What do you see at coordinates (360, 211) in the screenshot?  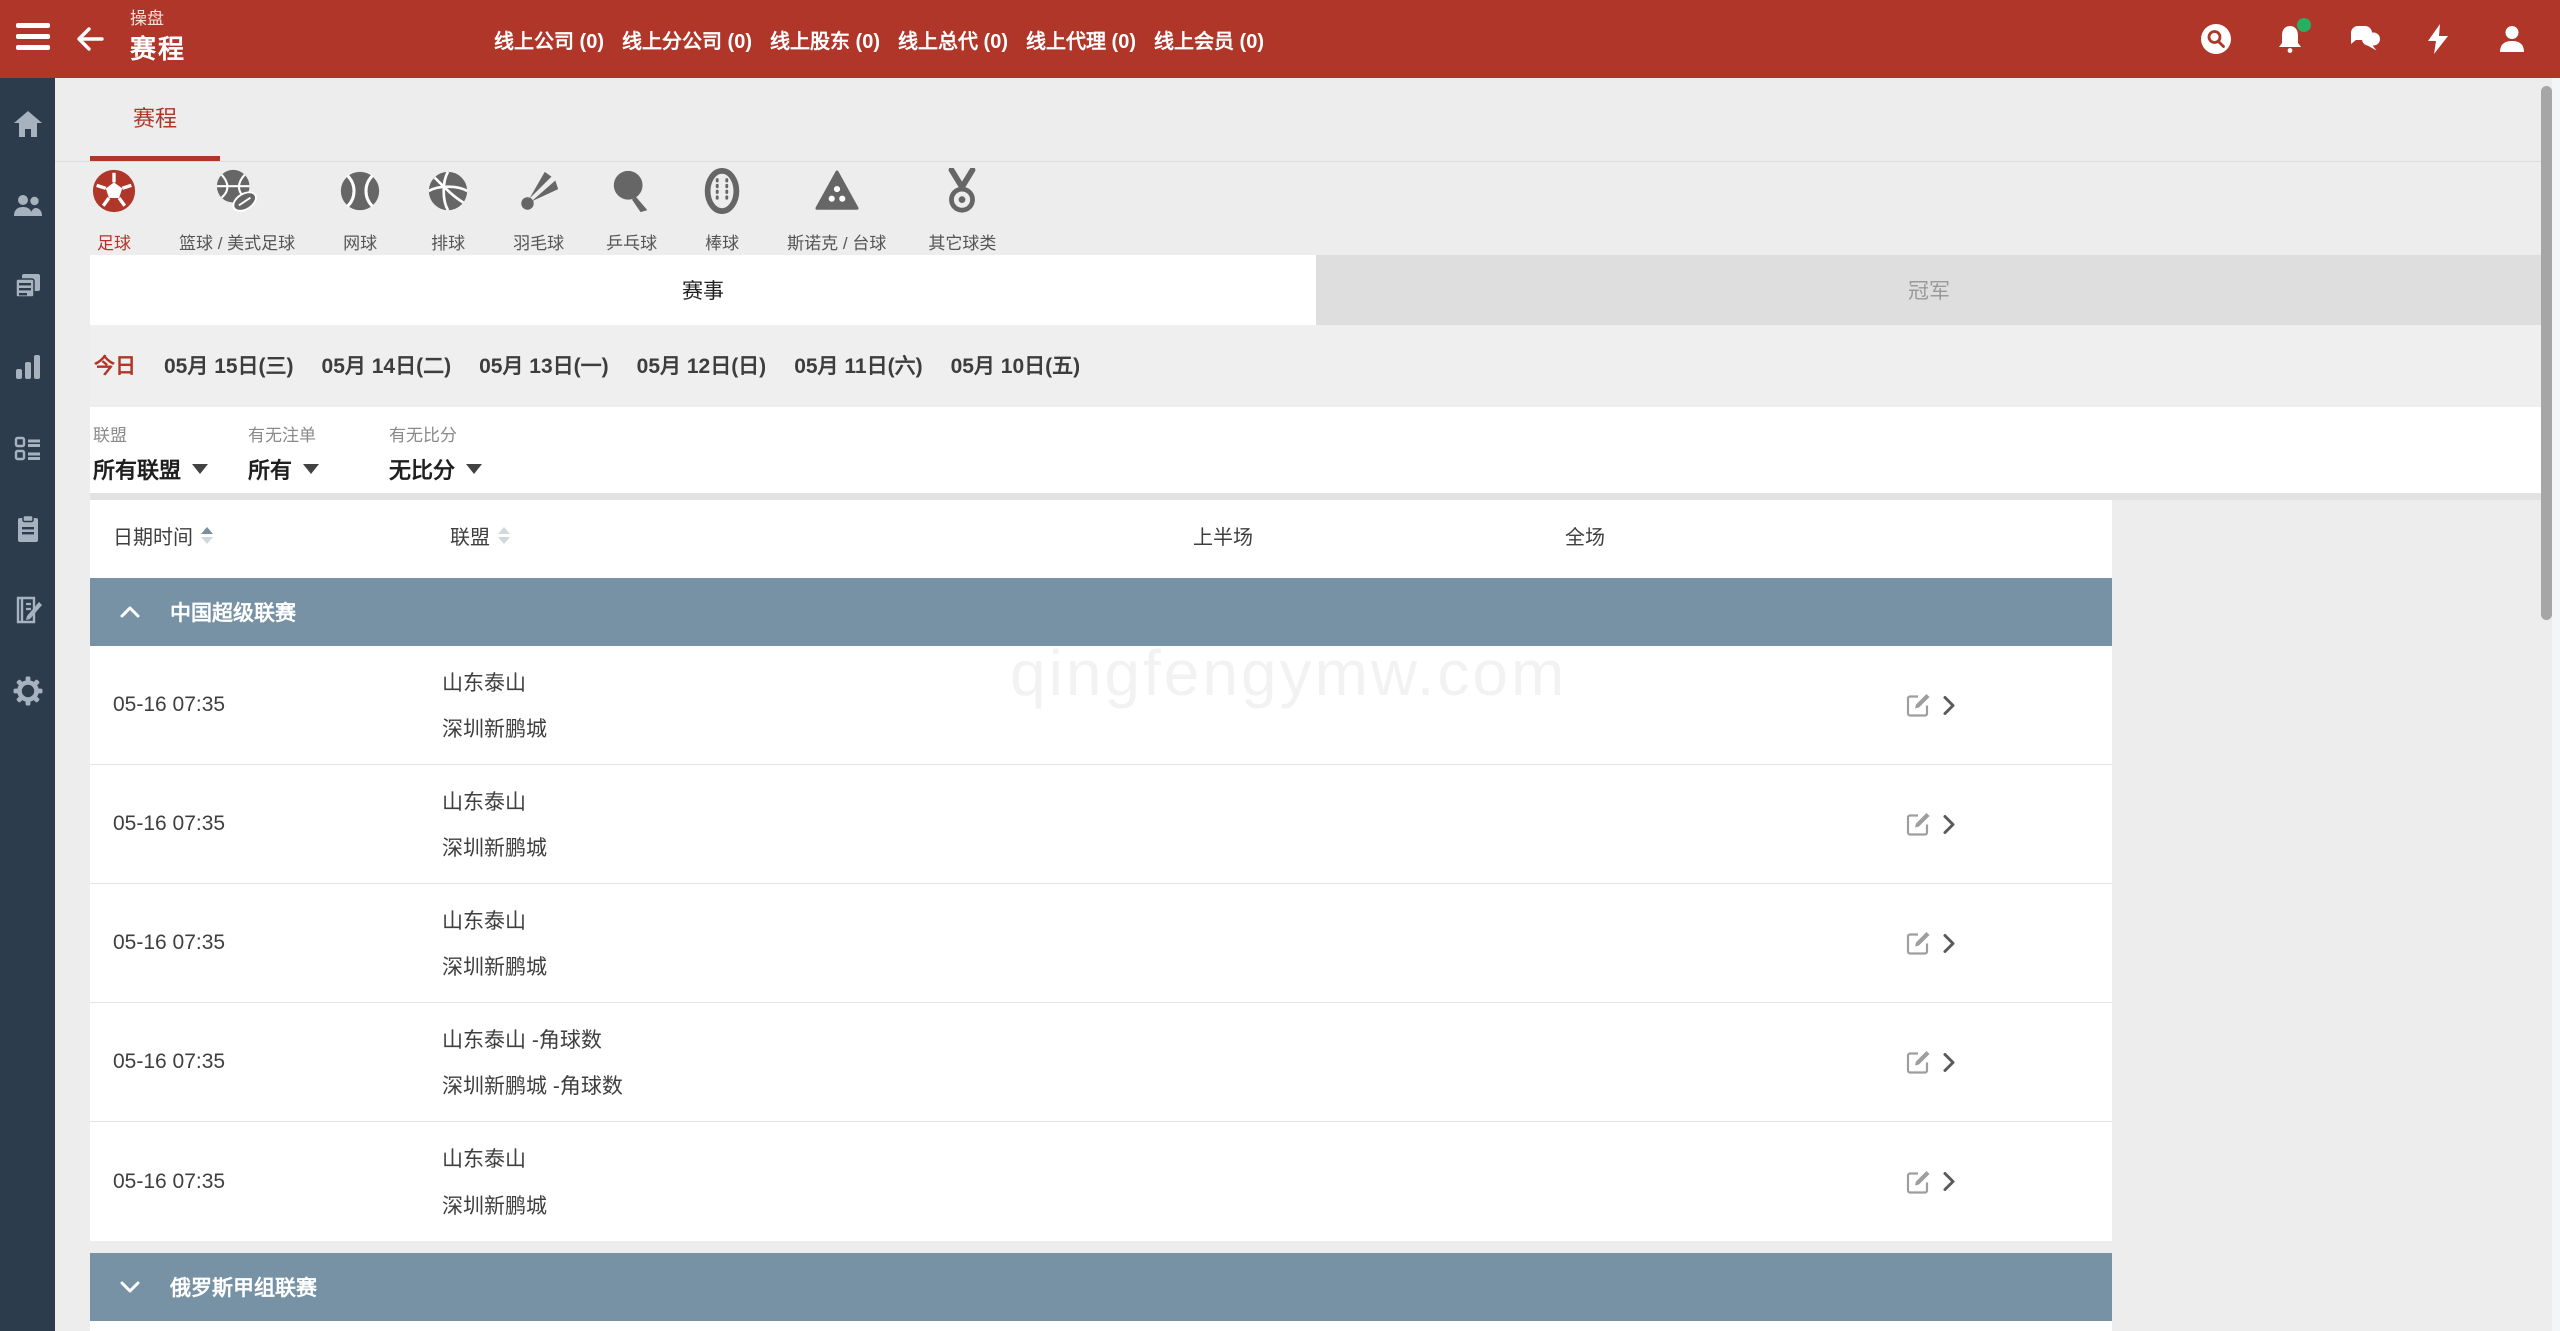 I see `sport-tennis: 网球` at bounding box center [360, 211].